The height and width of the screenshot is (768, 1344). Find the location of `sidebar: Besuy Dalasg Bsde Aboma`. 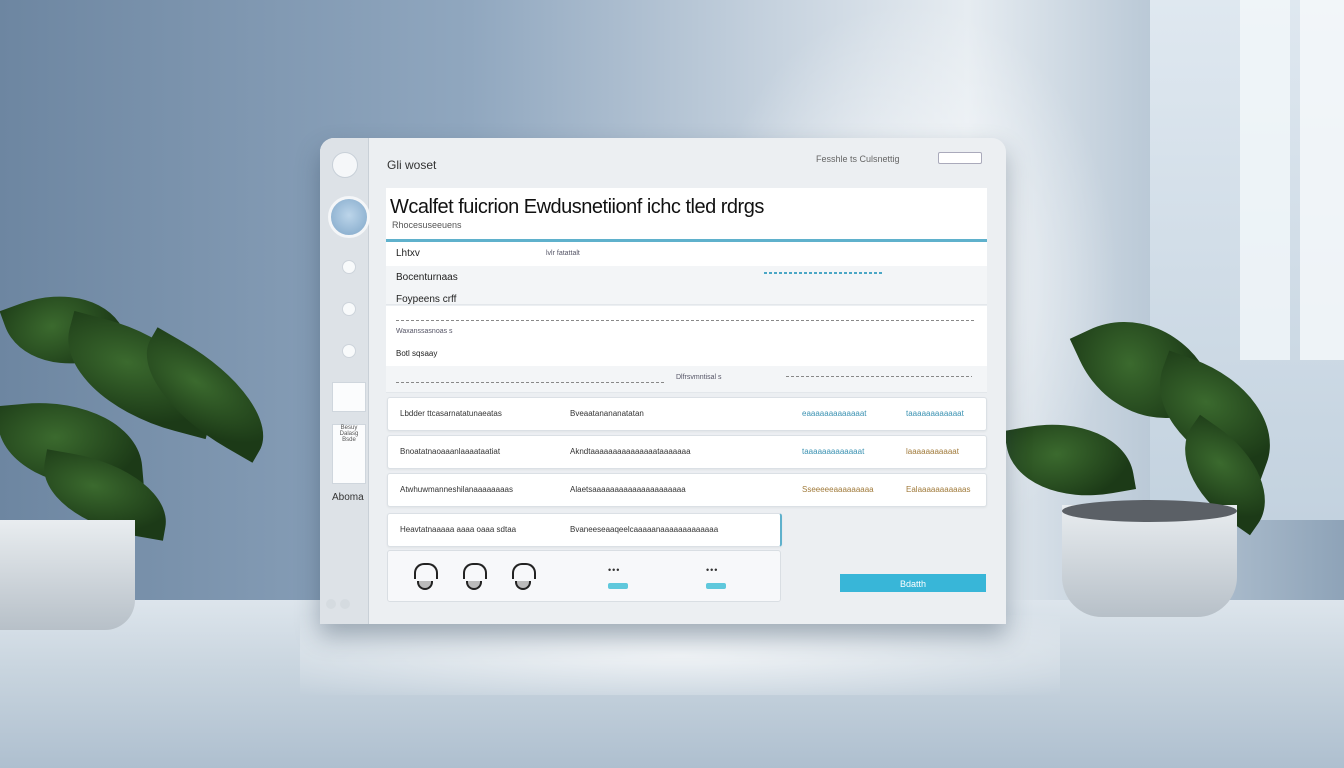

sidebar: Besuy Dalasg Bsde Aboma is located at coordinates (345, 381).